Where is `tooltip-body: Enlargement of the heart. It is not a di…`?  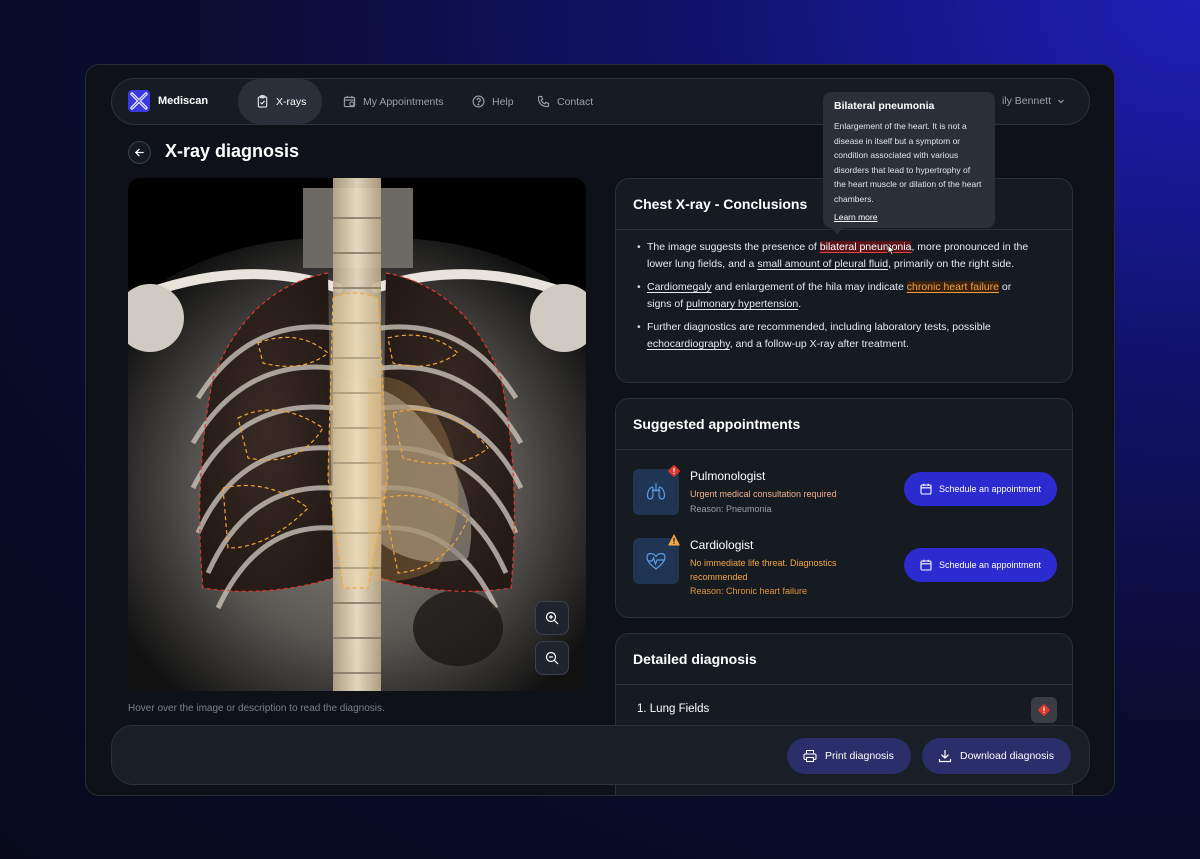 tooltip-body: Enlargement of the heart. It is not a di… is located at coordinates (908, 162).